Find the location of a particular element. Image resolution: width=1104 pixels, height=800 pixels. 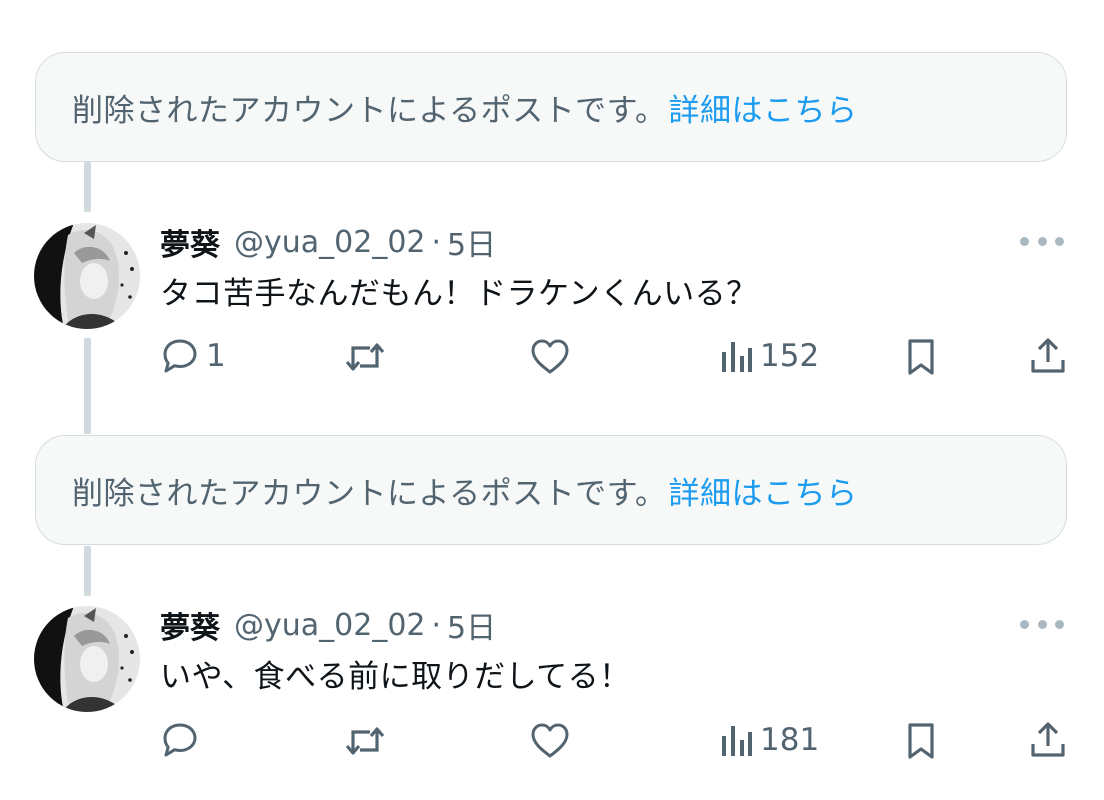

reply-button is located at coordinates (183, 740).